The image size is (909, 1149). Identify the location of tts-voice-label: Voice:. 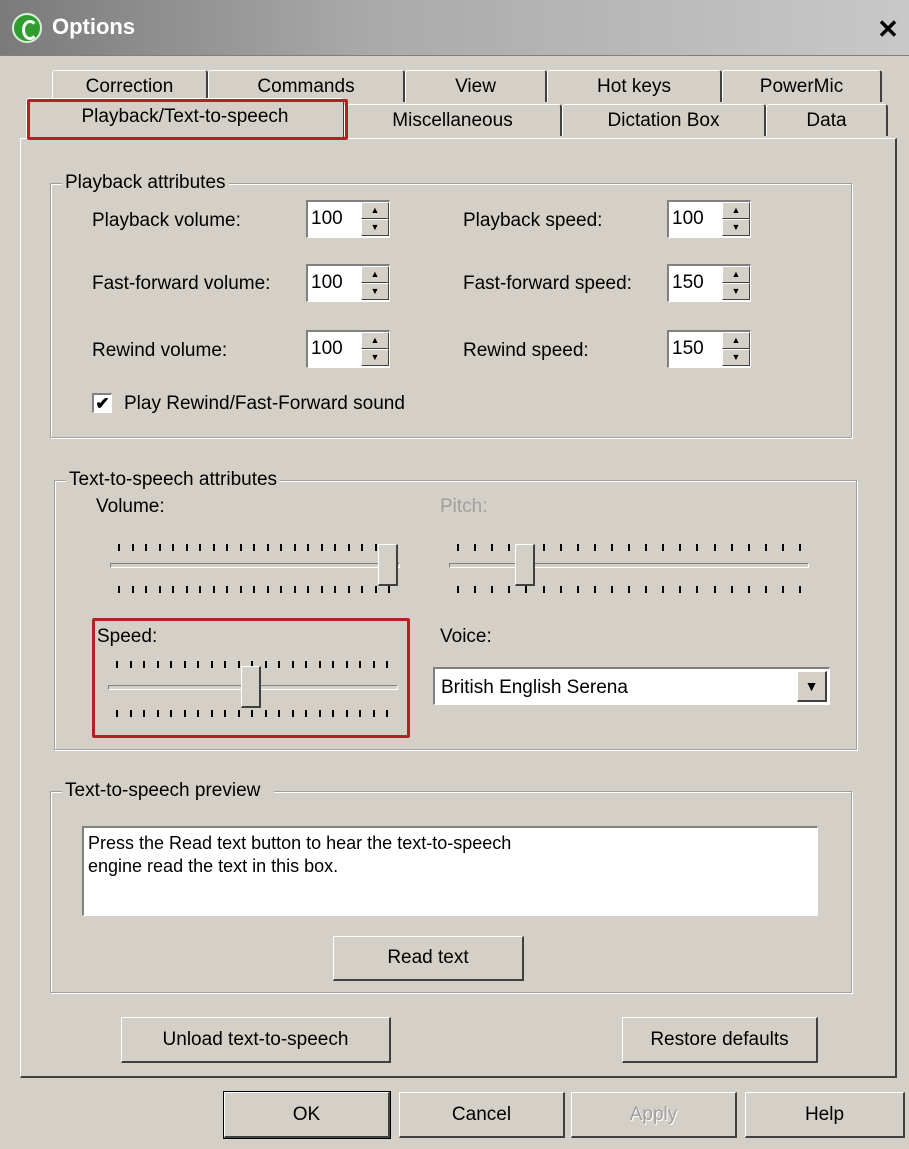
(466, 636).